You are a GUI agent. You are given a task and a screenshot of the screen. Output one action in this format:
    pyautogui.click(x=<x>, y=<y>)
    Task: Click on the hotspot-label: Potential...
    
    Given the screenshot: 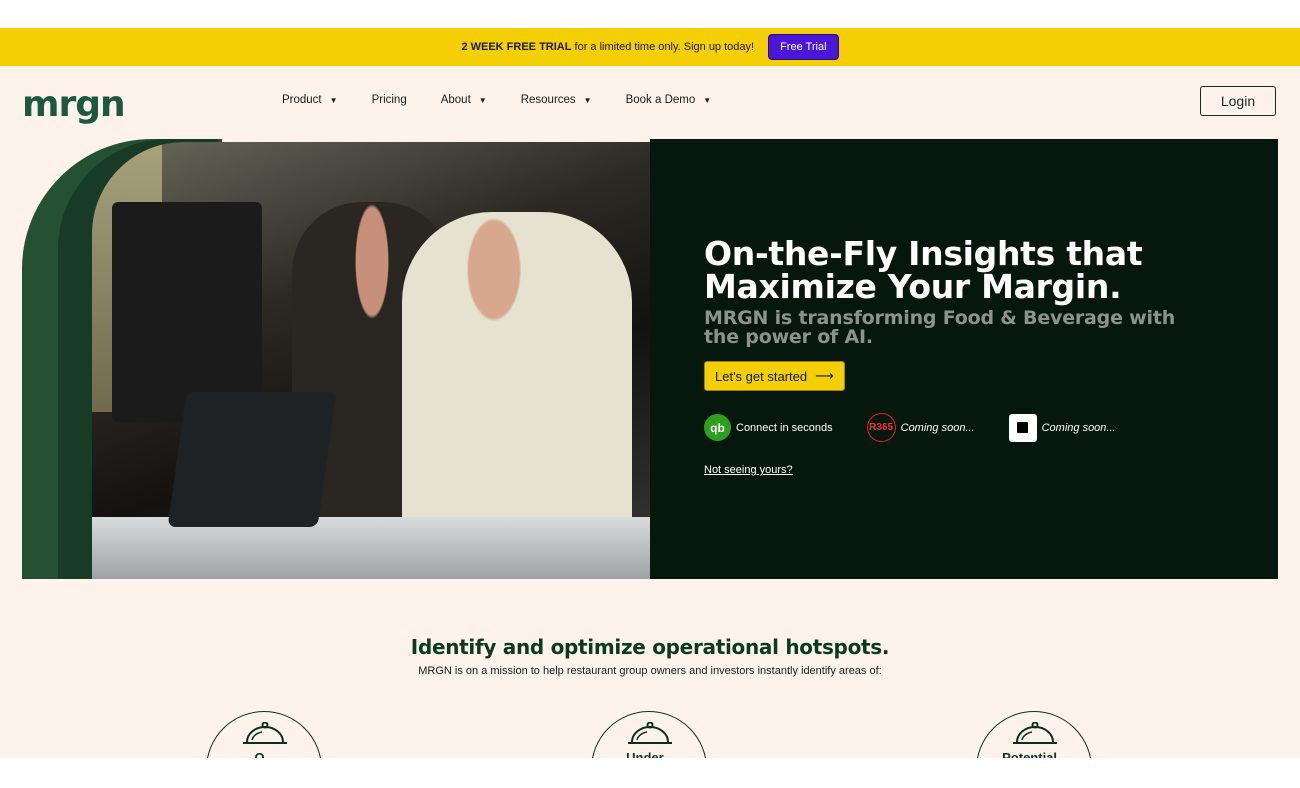 What is the action you would take?
    pyautogui.click(x=1035, y=754)
    